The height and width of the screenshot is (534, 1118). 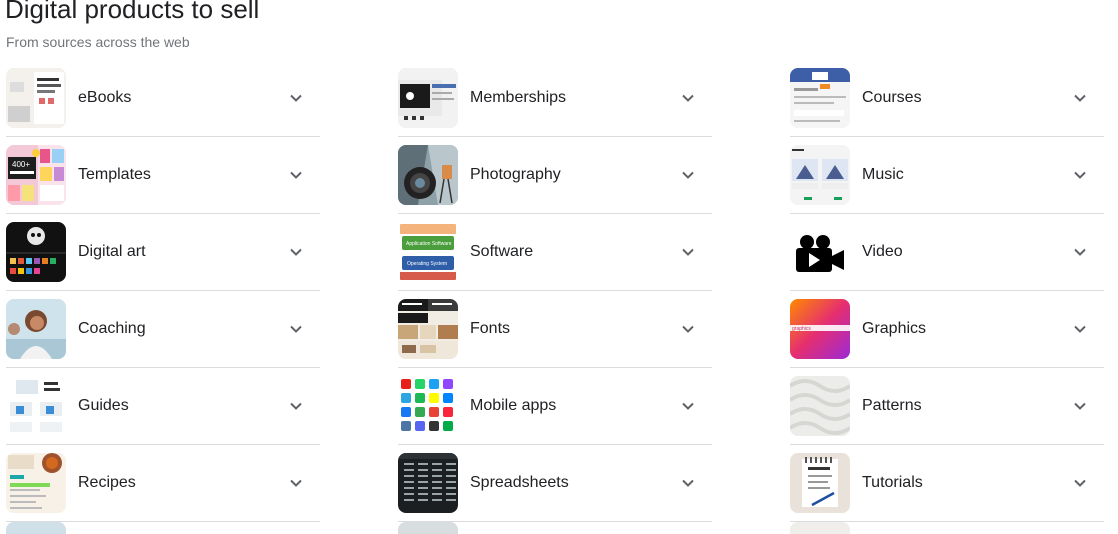 What do you see at coordinates (820, 98) in the screenshot?
I see `courses-thumbnail` at bounding box center [820, 98].